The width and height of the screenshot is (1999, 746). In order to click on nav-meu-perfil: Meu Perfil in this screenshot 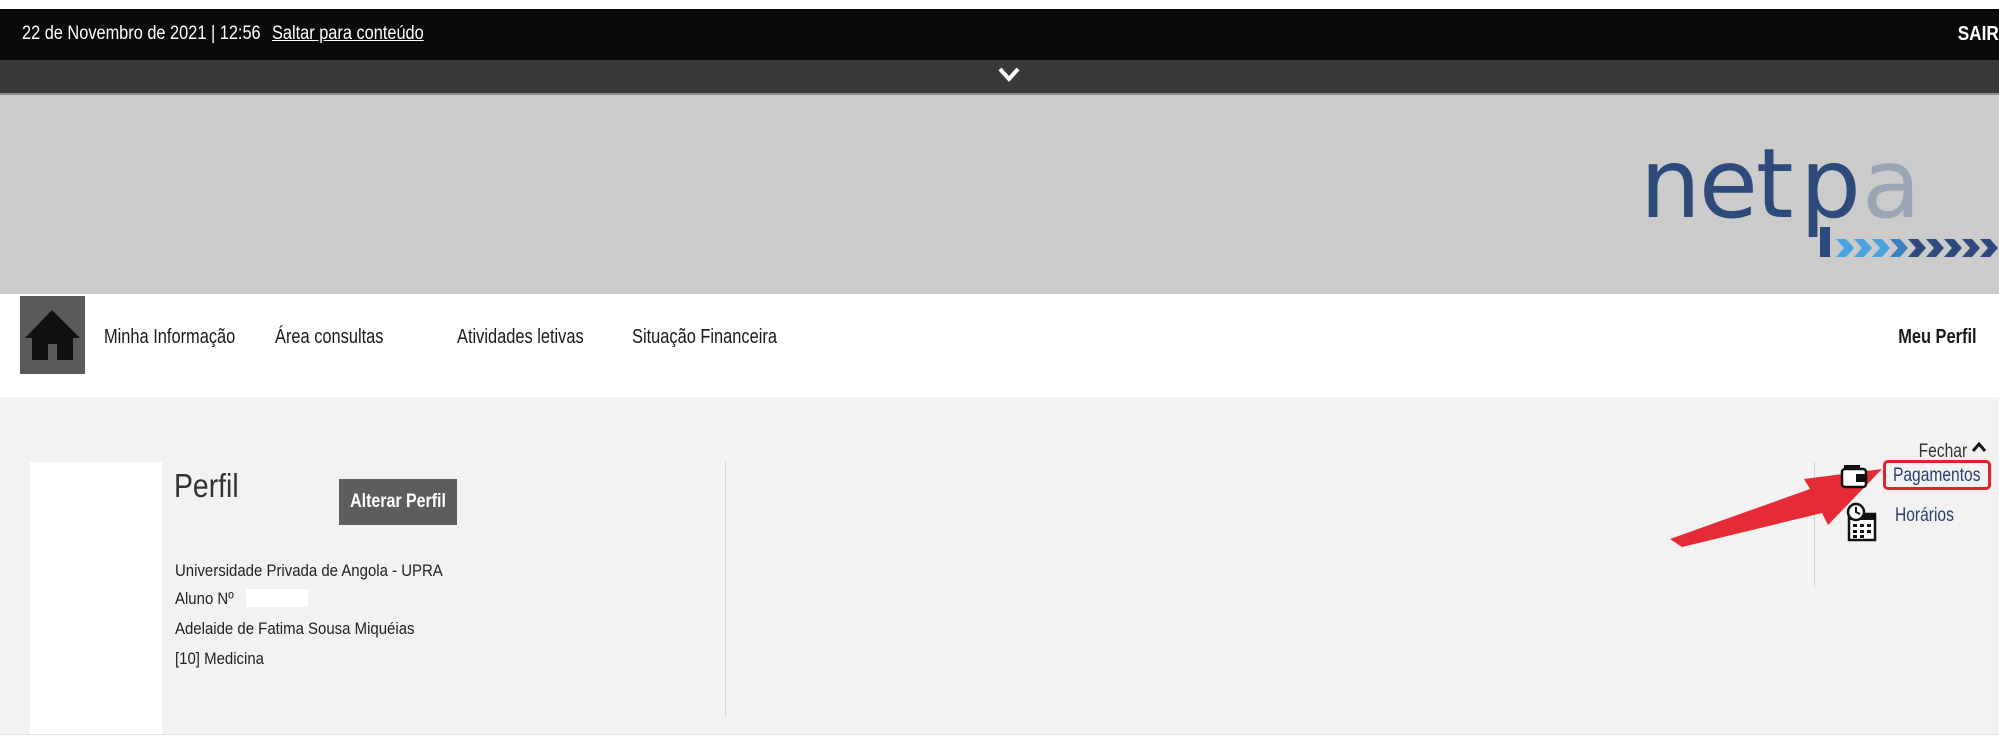, I will do `click(1938, 337)`.